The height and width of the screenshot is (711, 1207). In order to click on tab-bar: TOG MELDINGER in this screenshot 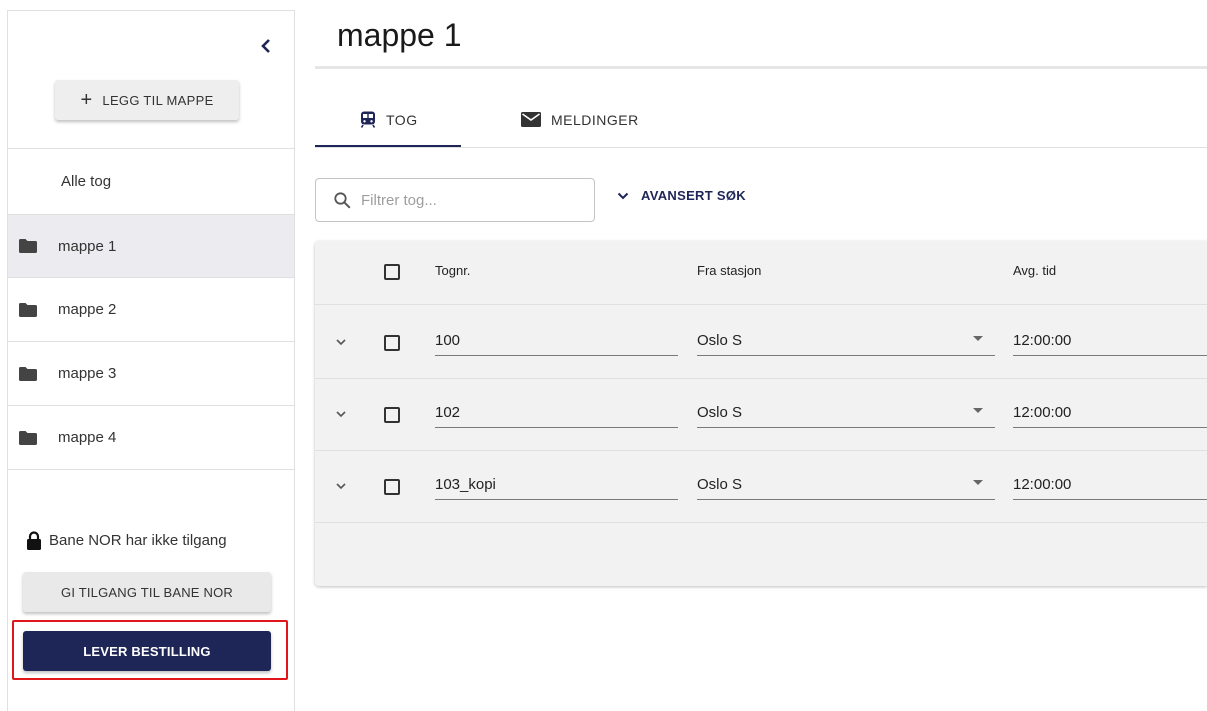, I will do `click(761, 120)`.